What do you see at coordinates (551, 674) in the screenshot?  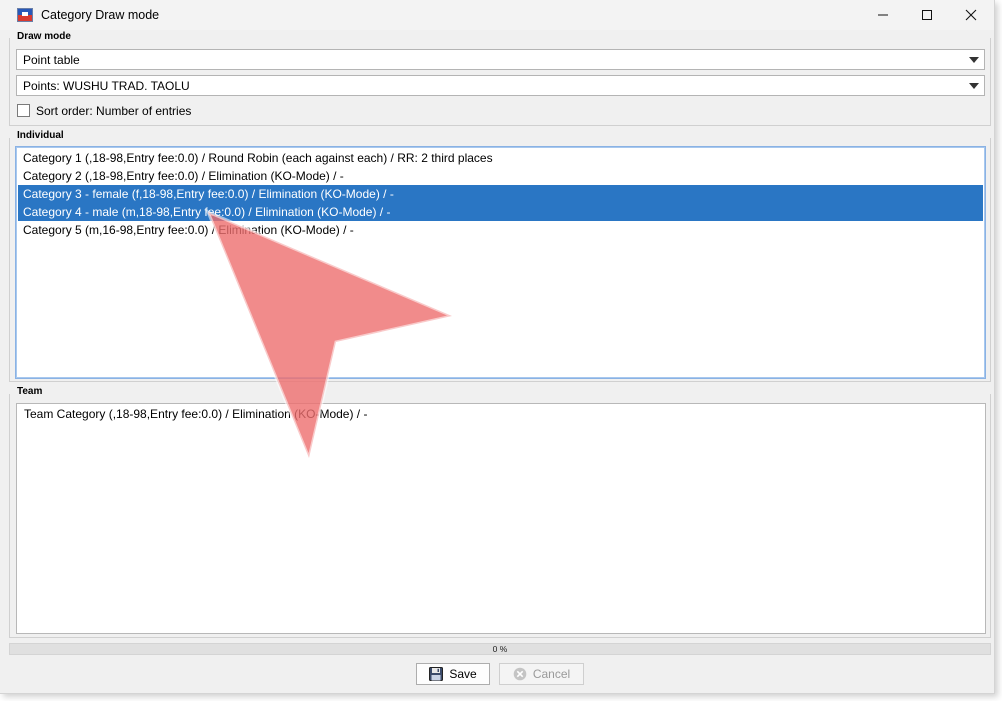 I see `cancel-button-label: Cancel` at bounding box center [551, 674].